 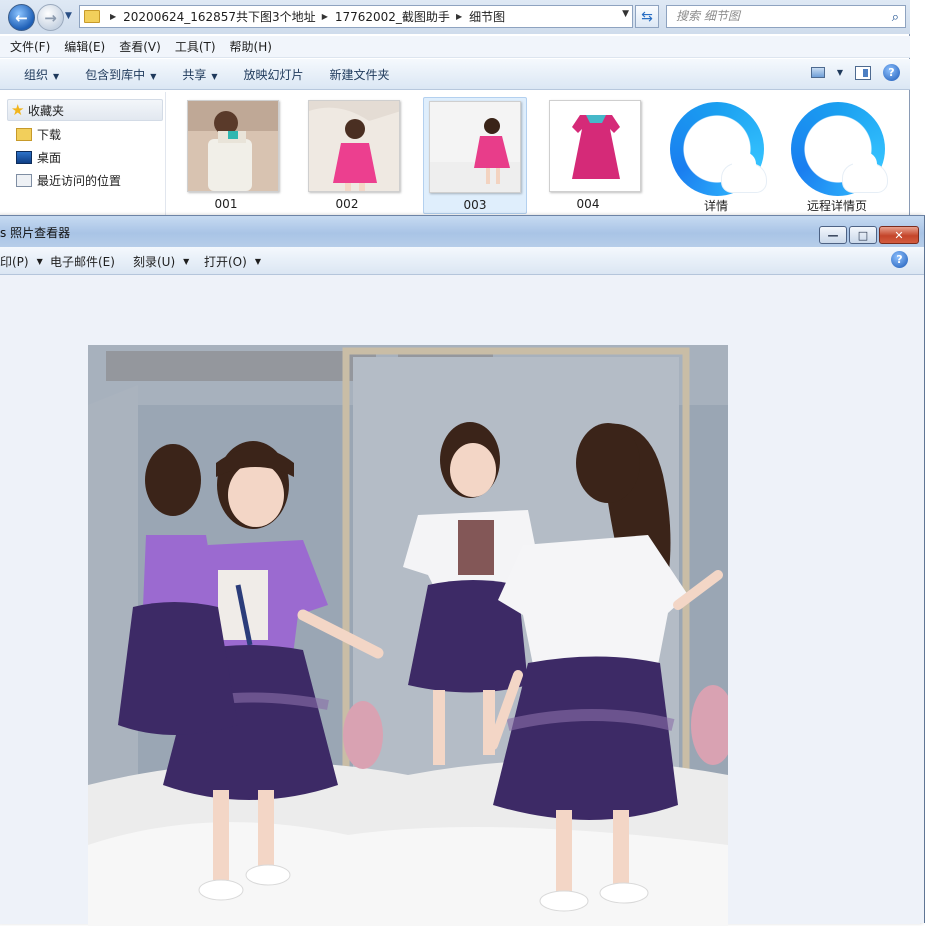 I want to click on close-icon: ✕, so click(x=899, y=235).